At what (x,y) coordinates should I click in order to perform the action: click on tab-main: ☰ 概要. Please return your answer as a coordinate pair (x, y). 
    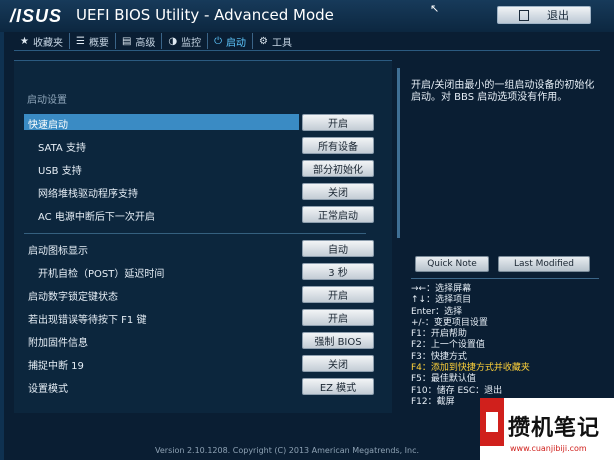
    Looking at the image, I should click on (93, 41).